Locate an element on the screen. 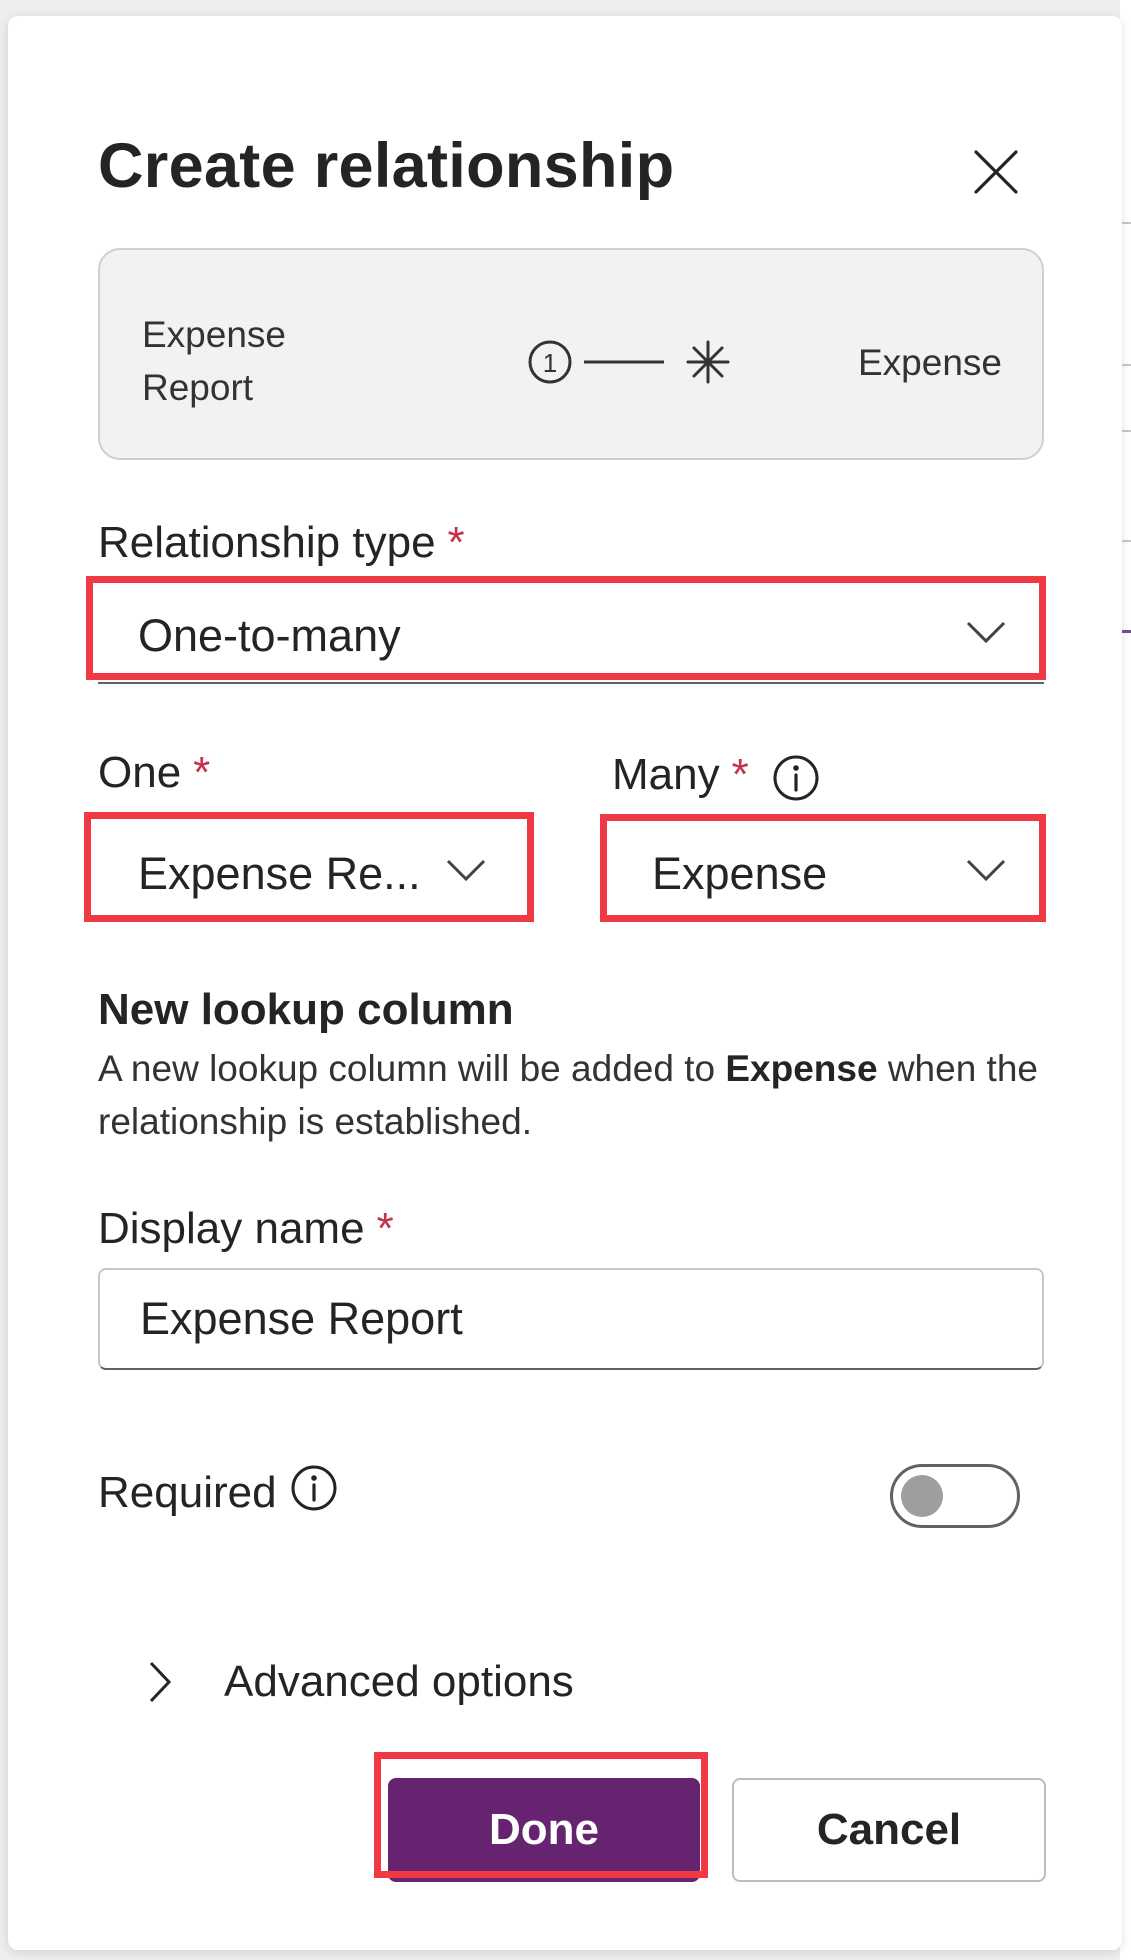 The height and width of the screenshot is (1960, 1131). advanced-options-expander: Advanced options is located at coordinates (361, 1682).